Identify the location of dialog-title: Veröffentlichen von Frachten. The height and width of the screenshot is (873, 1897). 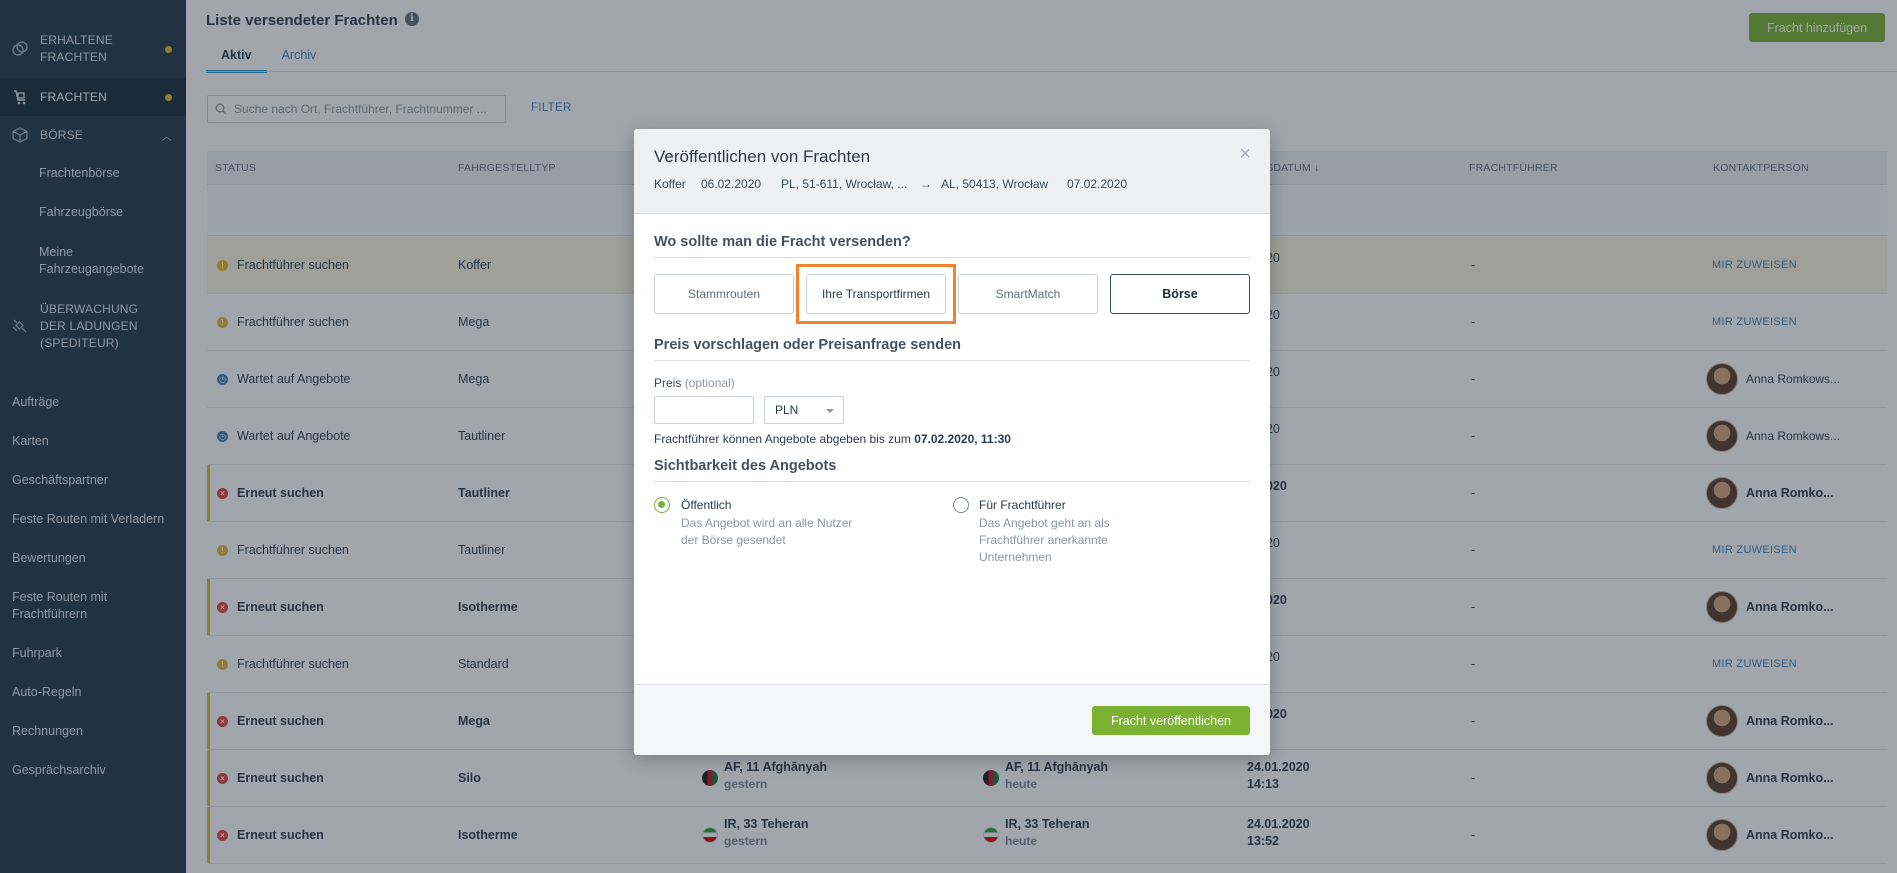
(762, 156).